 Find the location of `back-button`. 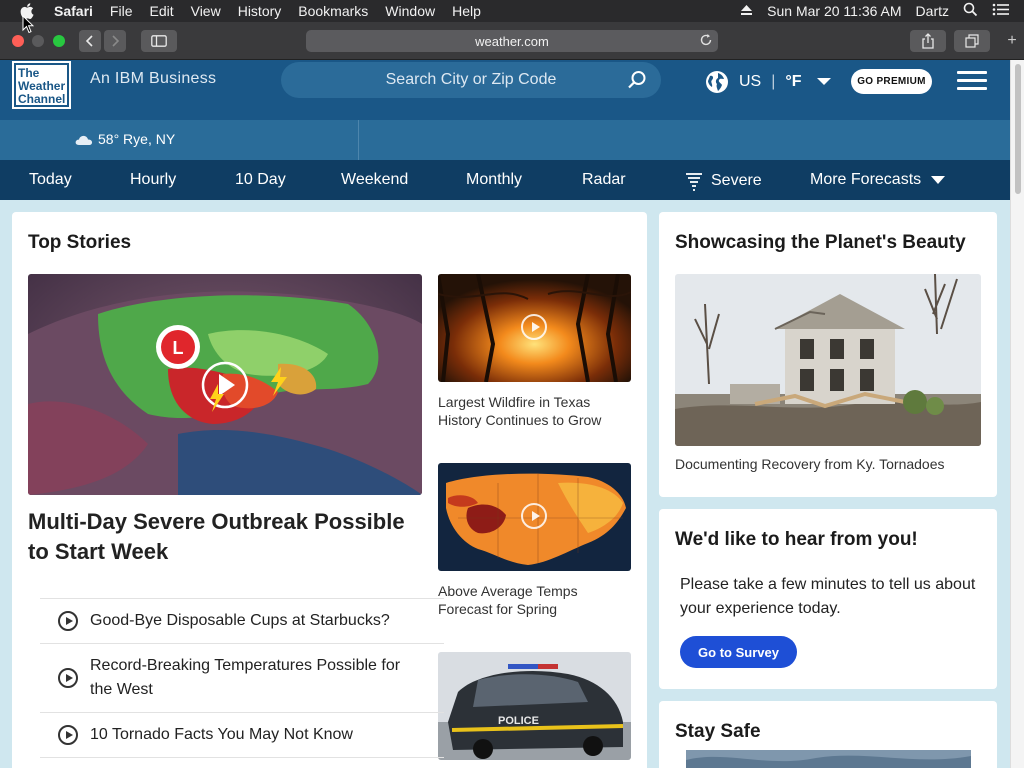

back-button is located at coordinates (90, 41).